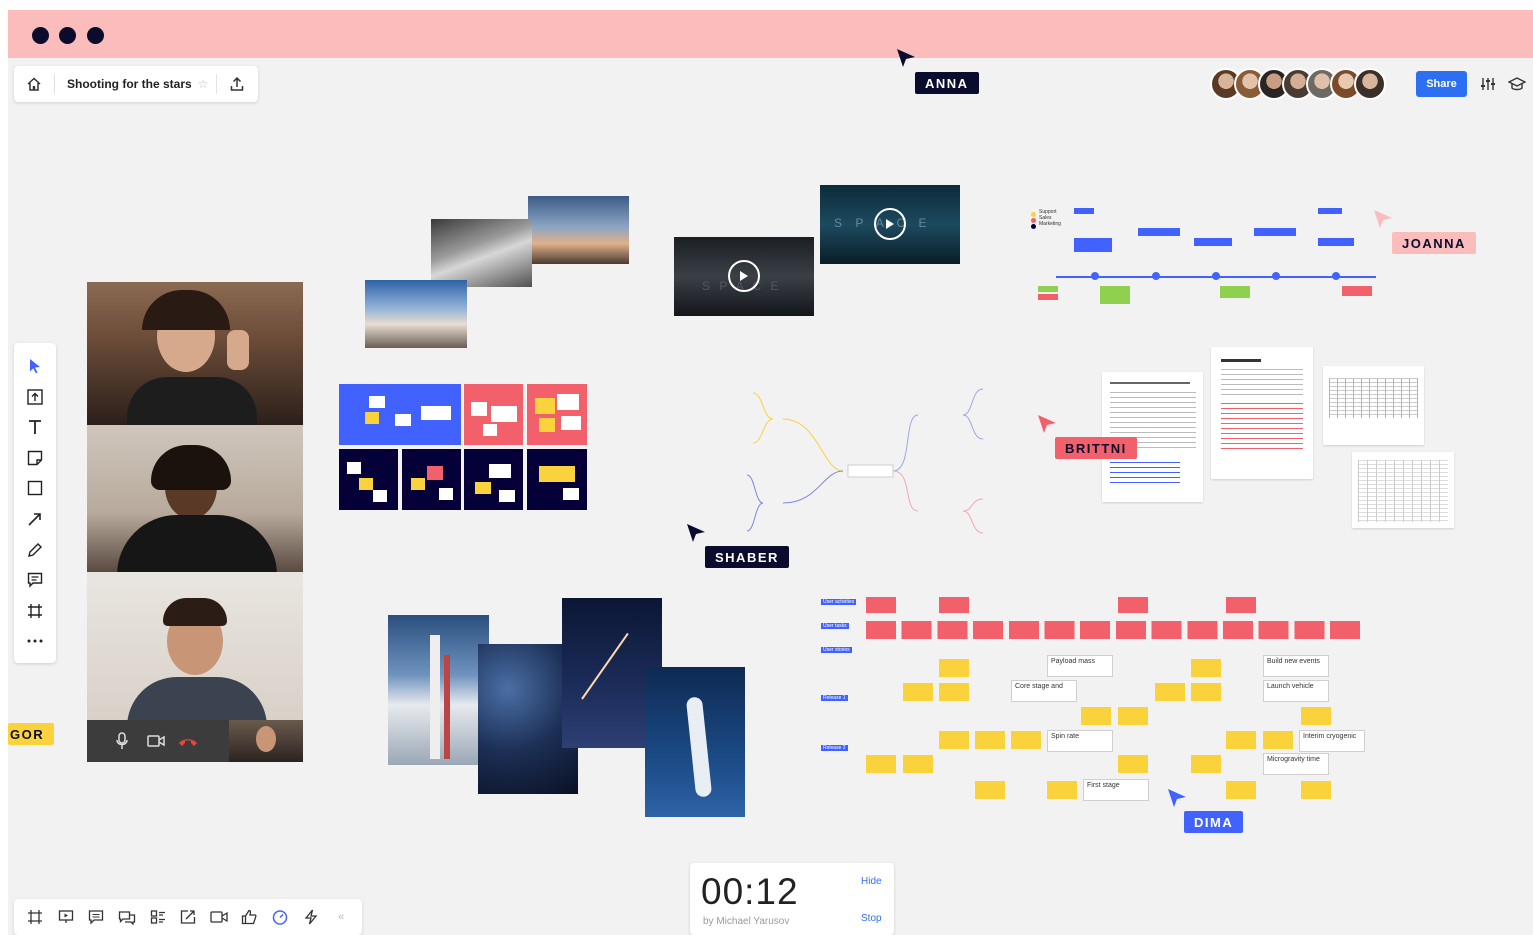 The width and height of the screenshot is (1533, 935). Describe the element at coordinates (35, 366) in the screenshot. I see `select-arrow-icon` at that location.